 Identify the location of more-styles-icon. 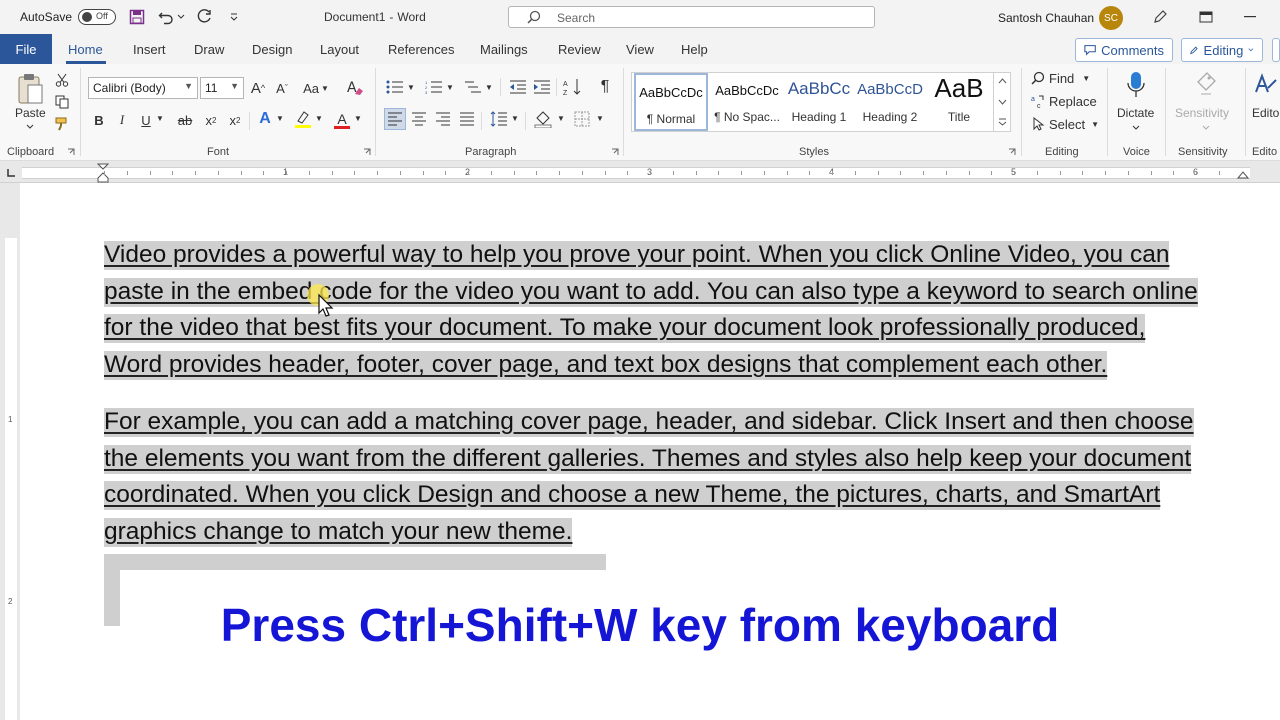
(1002, 122).